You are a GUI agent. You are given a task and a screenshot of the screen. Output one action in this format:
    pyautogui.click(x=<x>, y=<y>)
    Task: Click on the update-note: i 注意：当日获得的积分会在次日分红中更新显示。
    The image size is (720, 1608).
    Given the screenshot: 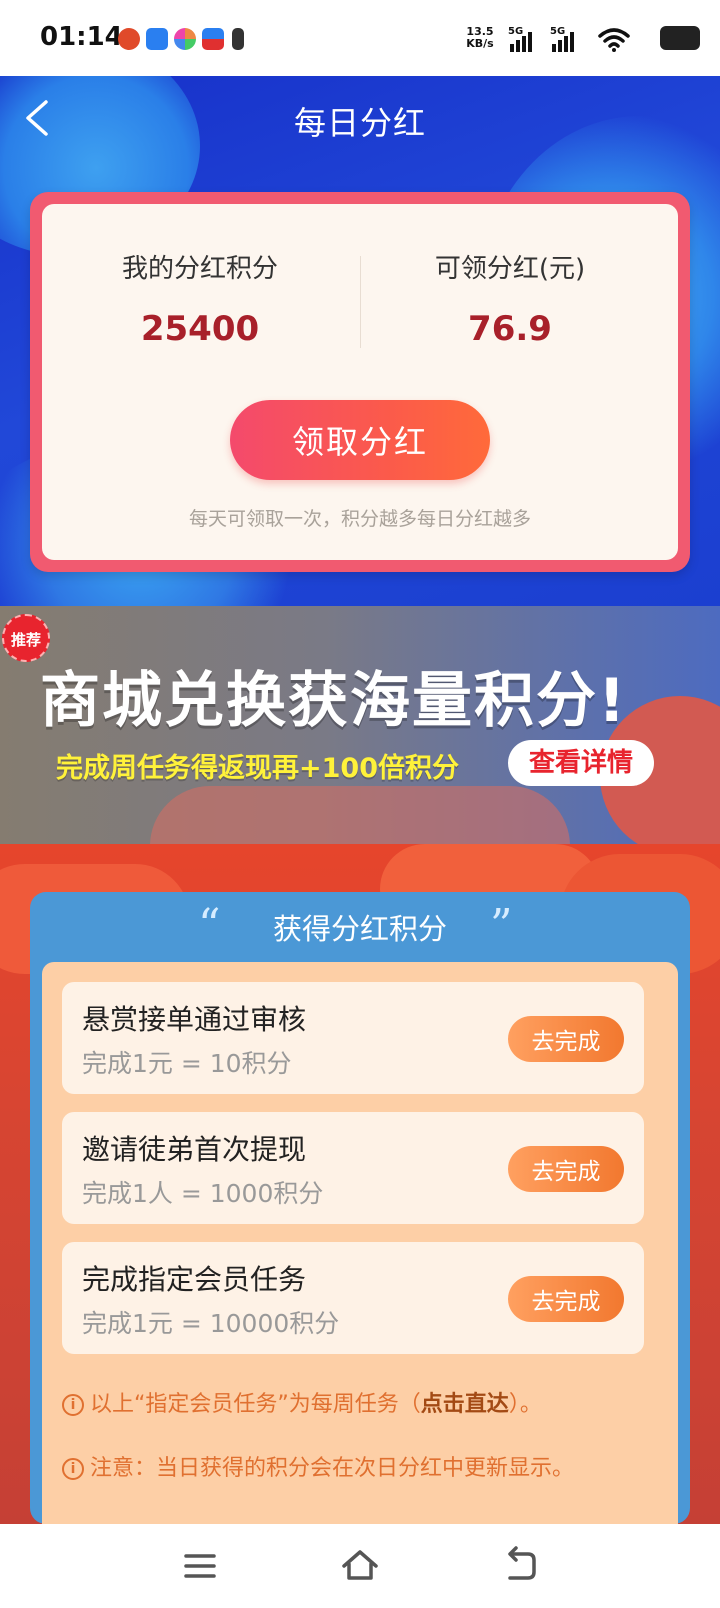 What is the action you would take?
    pyautogui.click(x=318, y=1466)
    